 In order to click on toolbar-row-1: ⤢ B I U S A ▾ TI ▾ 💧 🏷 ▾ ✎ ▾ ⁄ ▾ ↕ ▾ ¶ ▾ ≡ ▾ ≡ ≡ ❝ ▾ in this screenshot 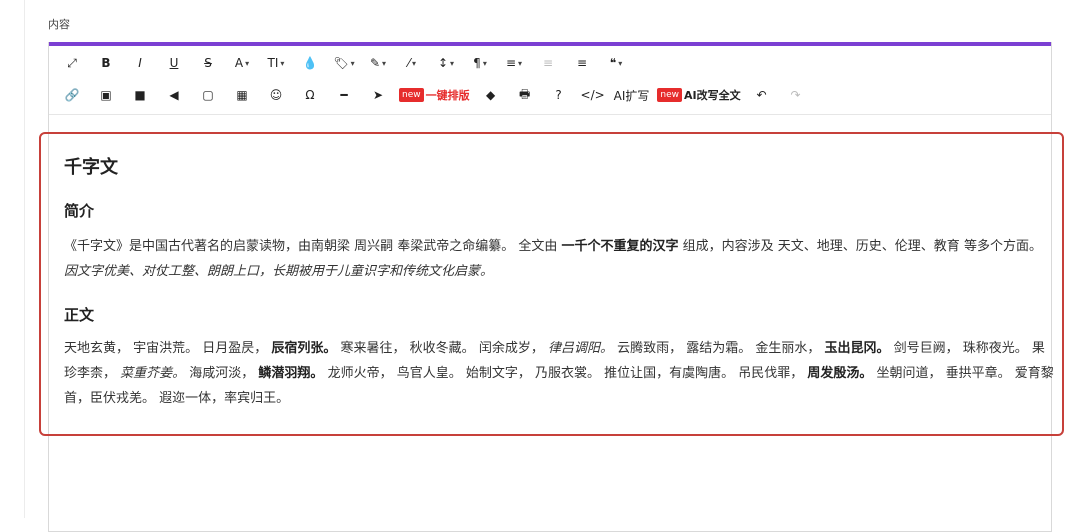, I will do `click(550, 63)`.